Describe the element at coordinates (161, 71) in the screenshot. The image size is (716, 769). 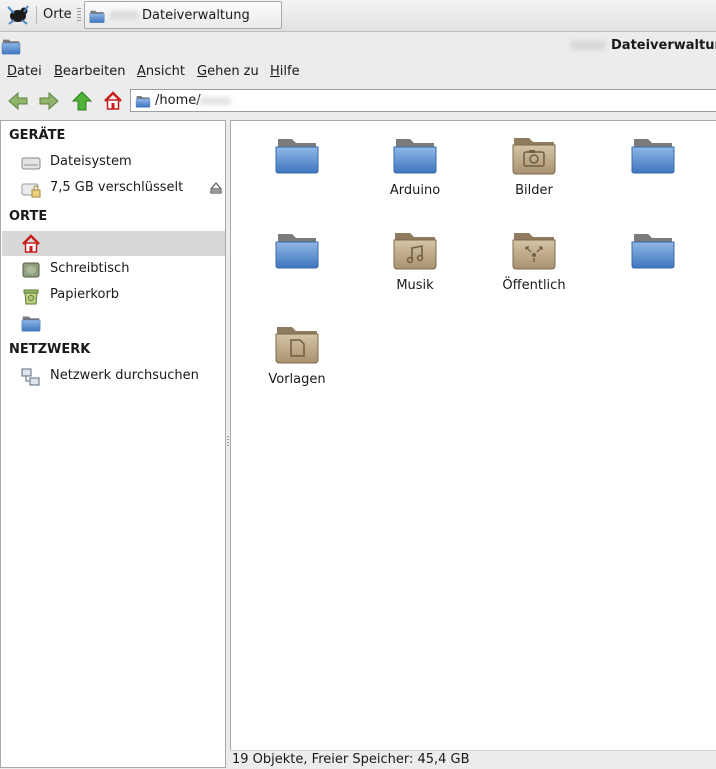
I see `menu-ansicht: Ansicht` at that location.